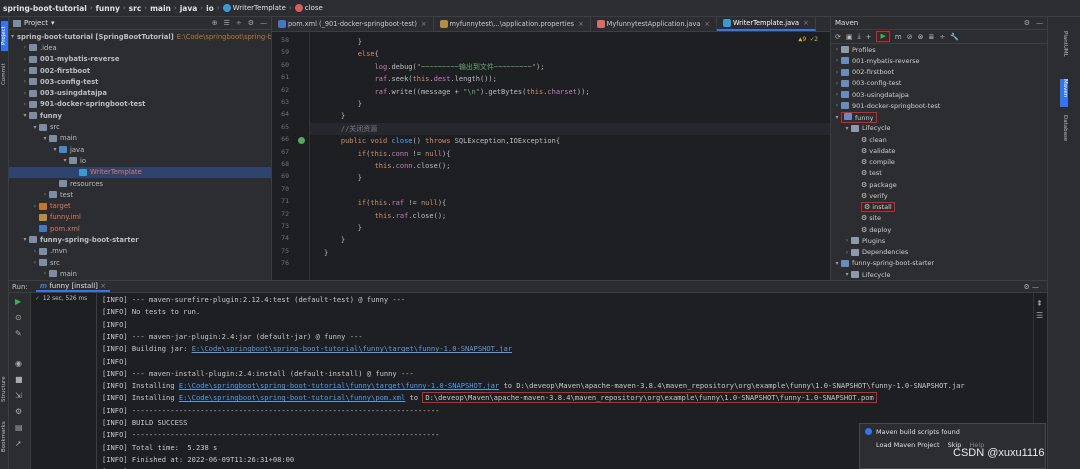  I want to click on bookmarks-tool-tab: Bookmarks, so click(4, 437).